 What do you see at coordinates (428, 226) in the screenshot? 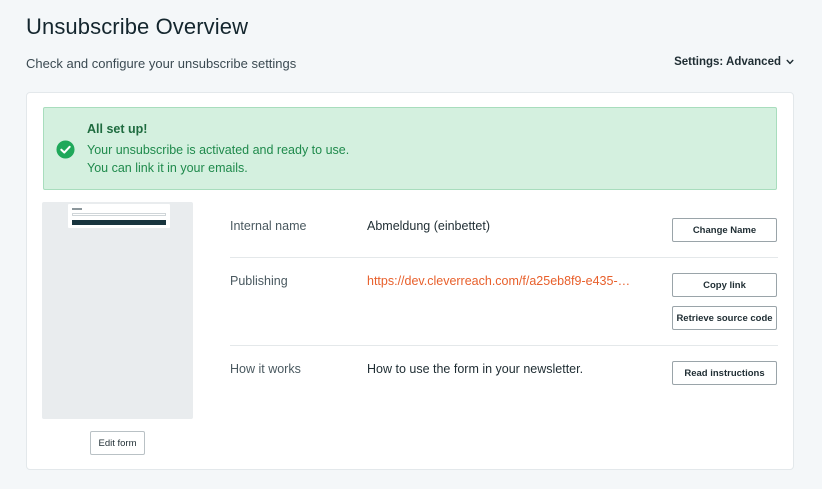
I see `internal-name-value: Abmeldung (einbettet)` at bounding box center [428, 226].